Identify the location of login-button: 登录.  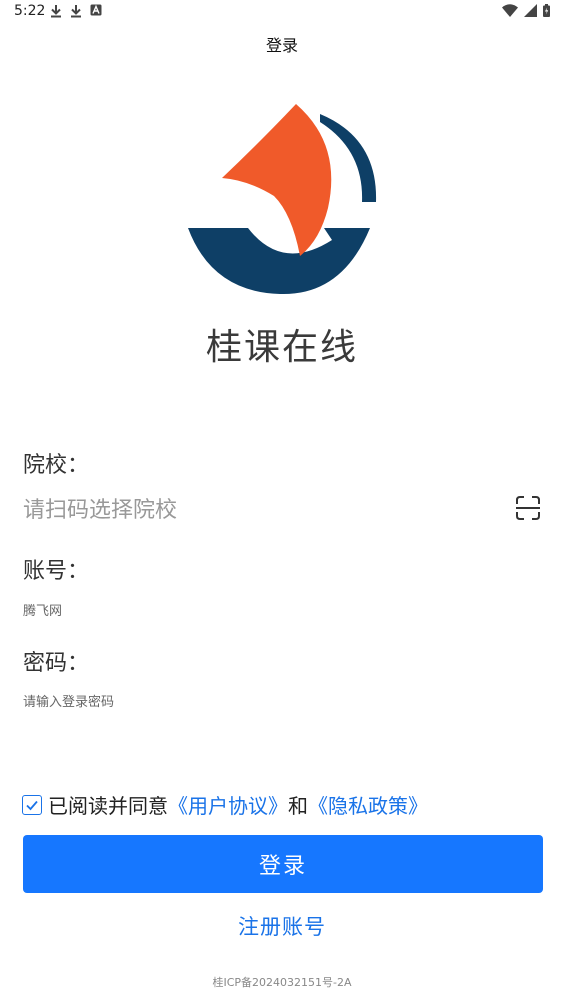
(283, 864).